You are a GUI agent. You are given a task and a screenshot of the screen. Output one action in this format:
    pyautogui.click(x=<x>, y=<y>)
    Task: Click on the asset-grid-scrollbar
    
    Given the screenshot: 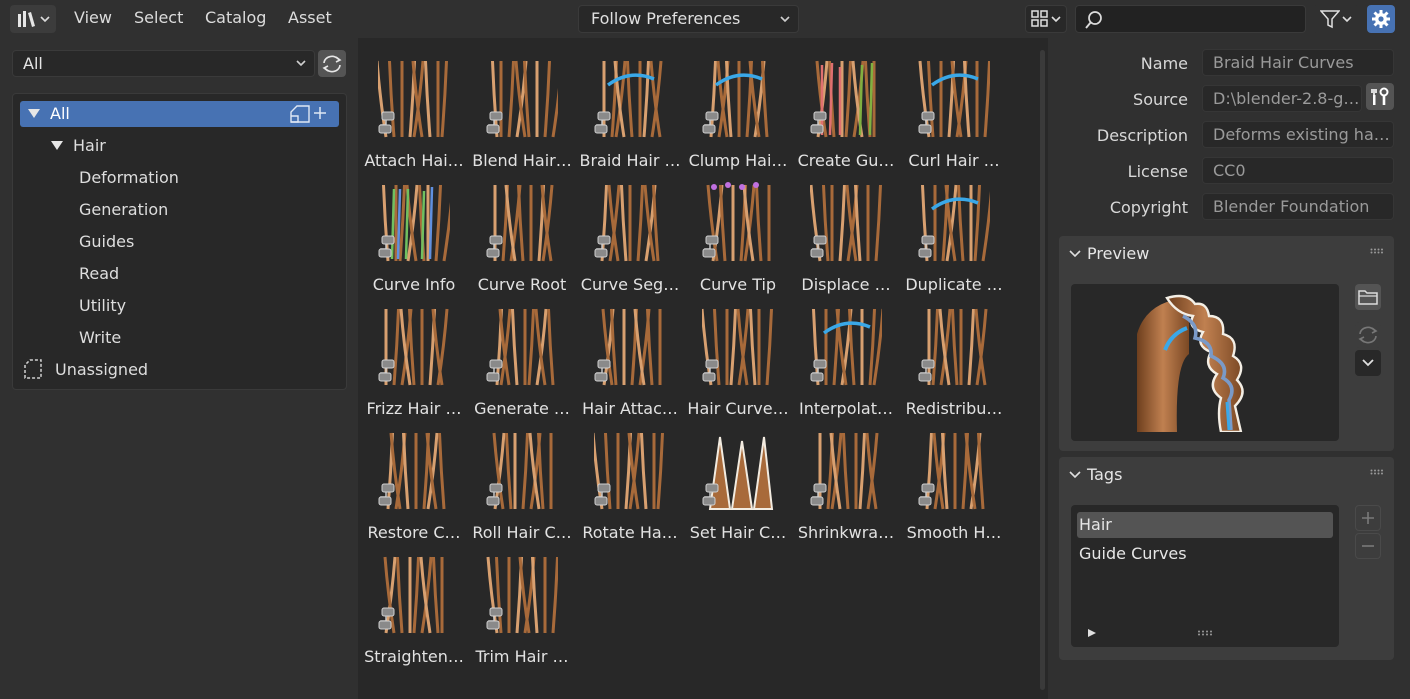 What is the action you would take?
    pyautogui.click(x=1042, y=370)
    